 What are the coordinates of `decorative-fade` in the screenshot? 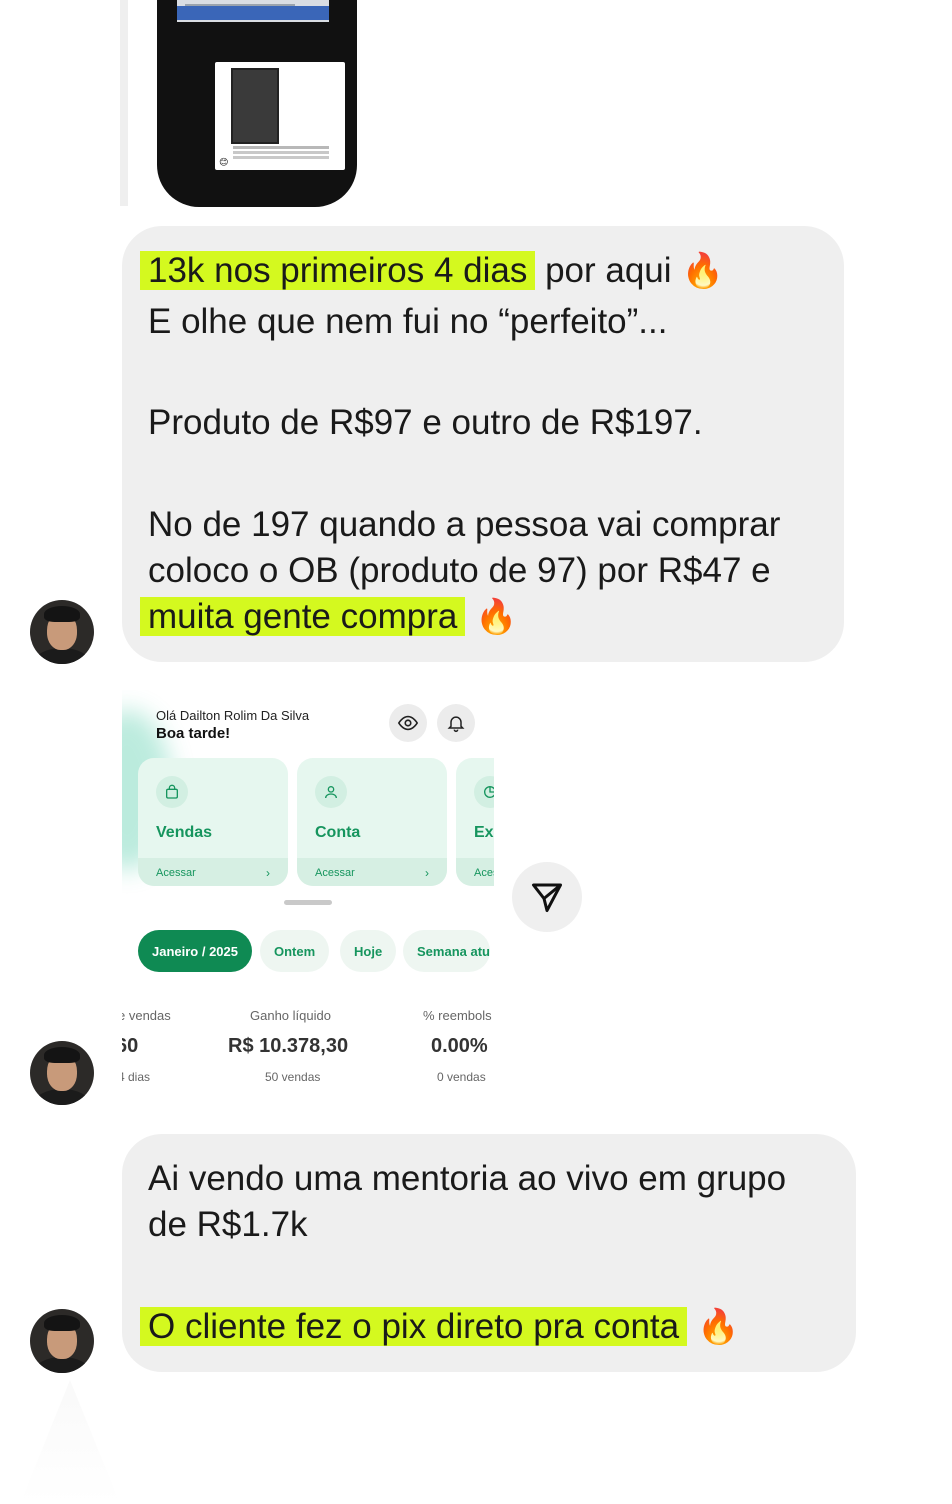 It's located at (70, 1442).